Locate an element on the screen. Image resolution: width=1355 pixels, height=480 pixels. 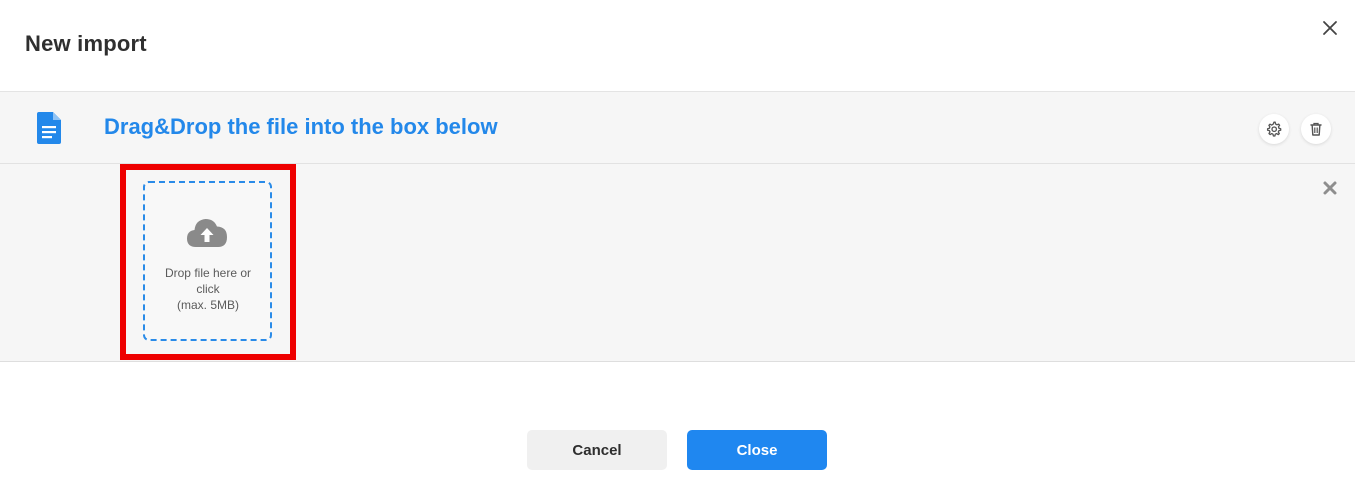
dropzone-instructions: Drop file here or click (max. 5MB) is located at coordinates (208, 289).